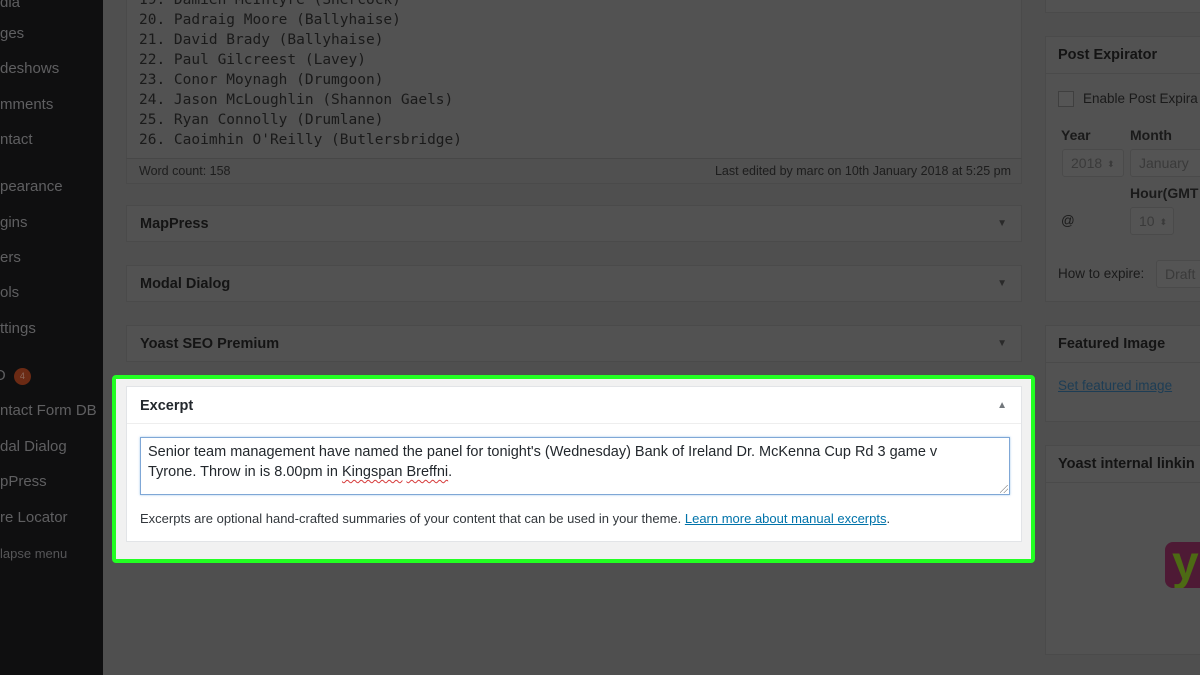  I want to click on sidebar-item-comments: mments, so click(26, 105).